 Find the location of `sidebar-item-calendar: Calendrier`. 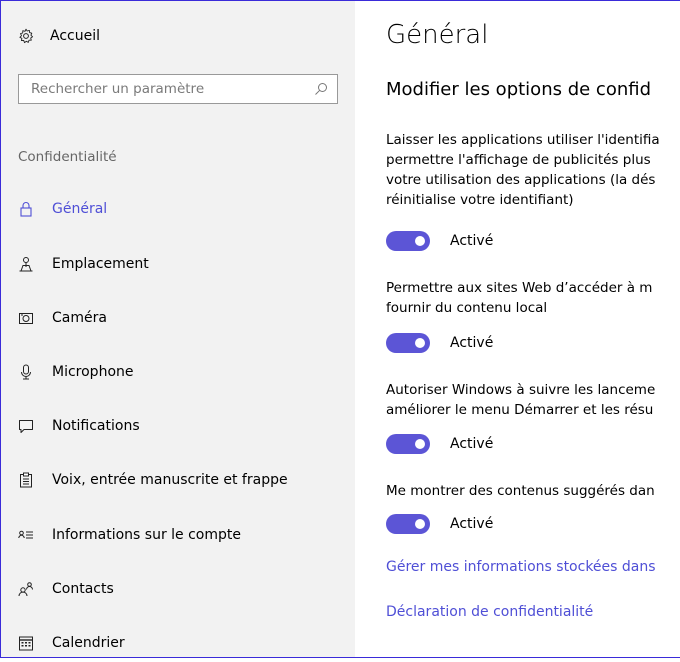

sidebar-item-calendar: Calendrier is located at coordinates (177, 643).